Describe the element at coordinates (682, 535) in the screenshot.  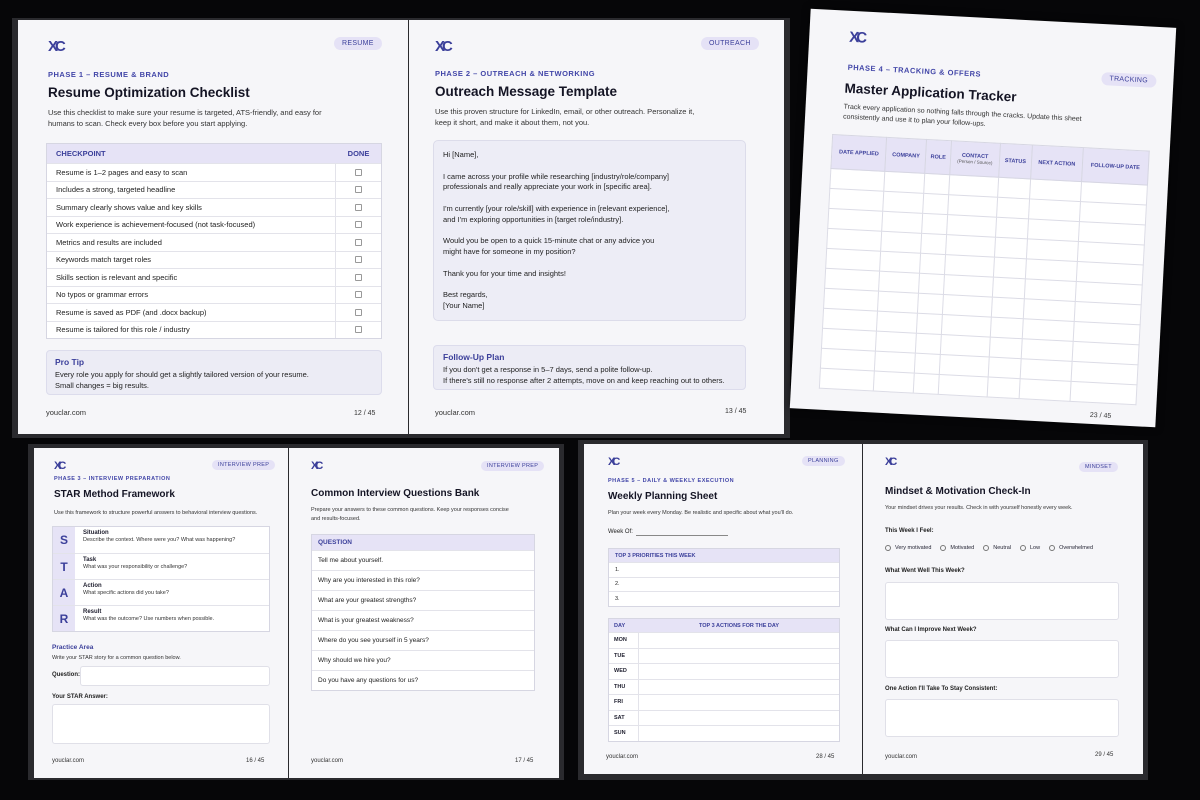
I see `week-of-field` at that location.